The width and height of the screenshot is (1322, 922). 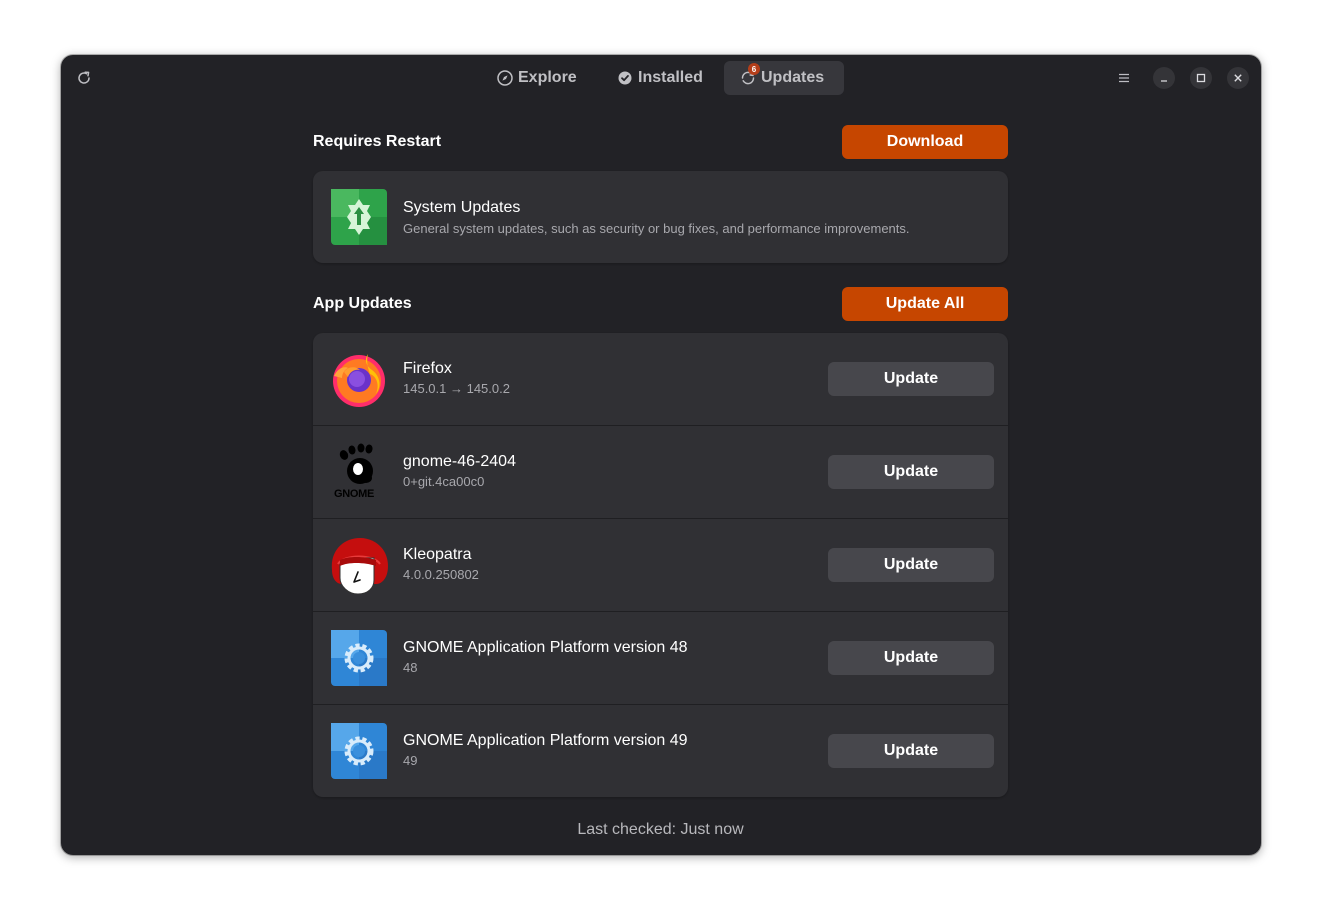 What do you see at coordinates (377, 141) in the screenshot?
I see `section-title: Requires Restart` at bounding box center [377, 141].